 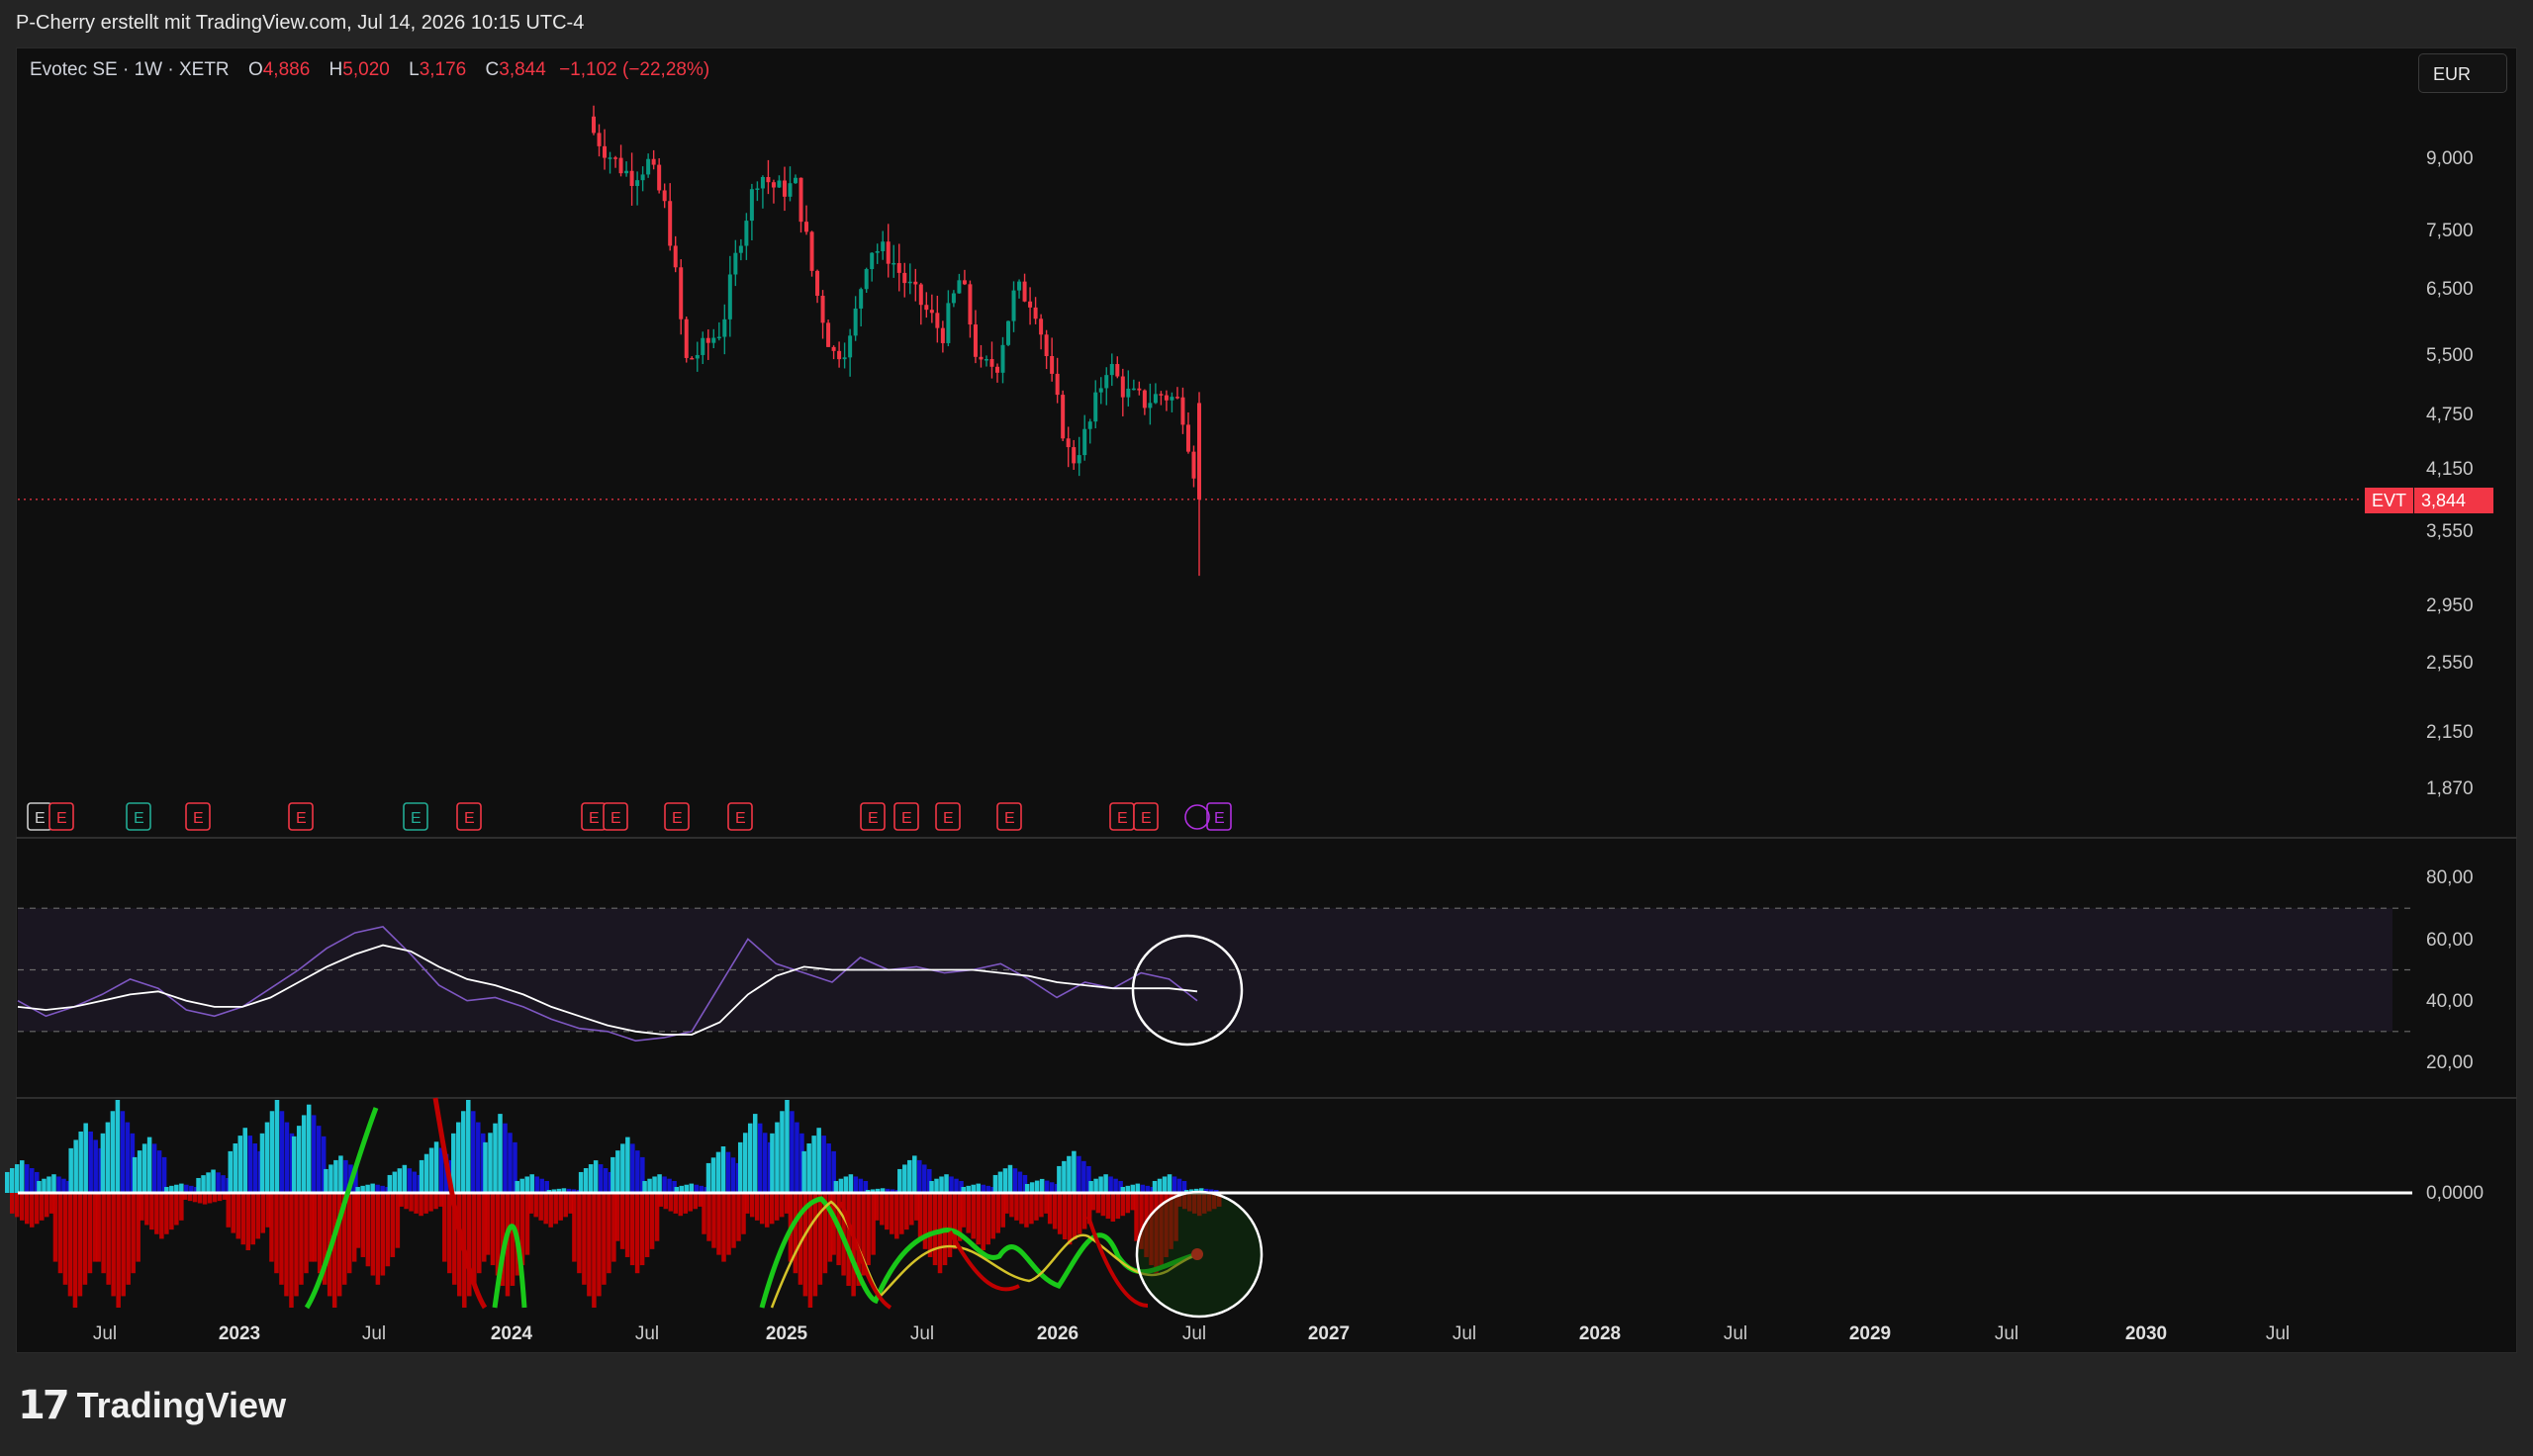 I want to click on rsi-axis-tick: 20,00, so click(x=2450, y=1062).